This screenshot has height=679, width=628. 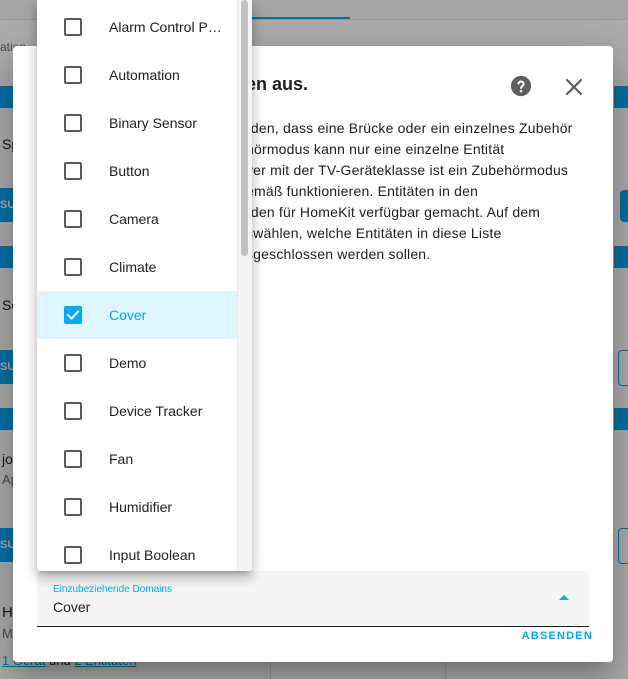 I want to click on checkbox-checked, so click(x=73, y=315).